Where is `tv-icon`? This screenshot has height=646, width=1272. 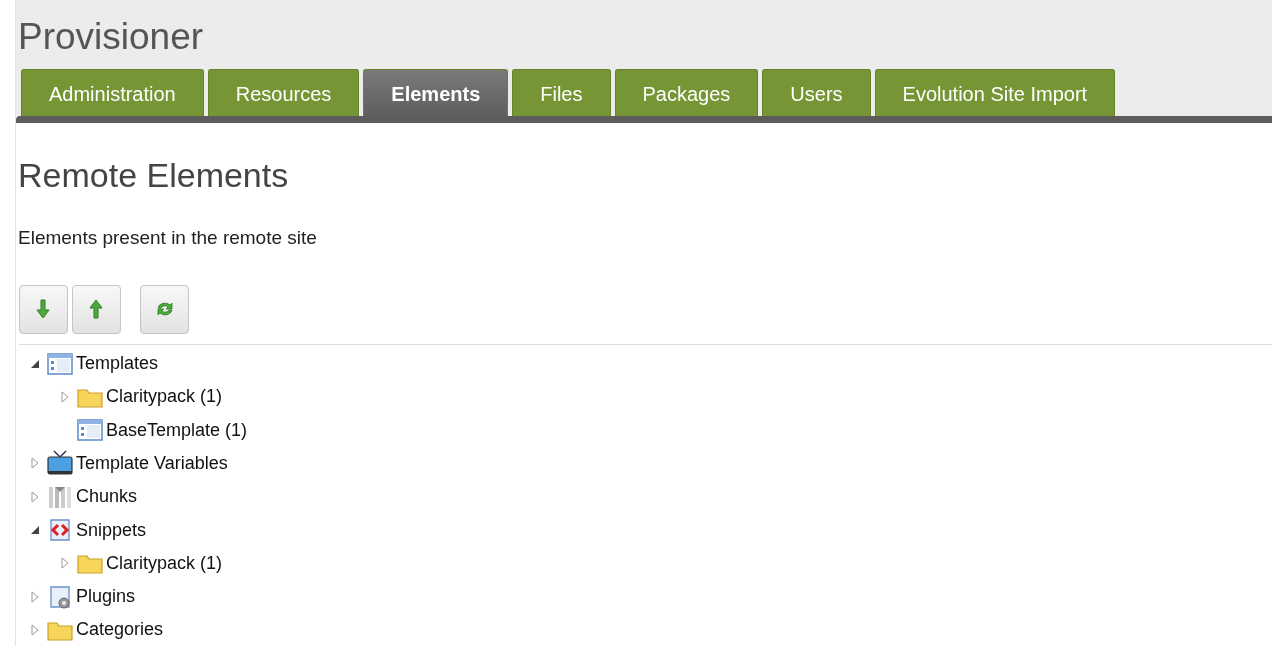
tv-icon is located at coordinates (60, 463).